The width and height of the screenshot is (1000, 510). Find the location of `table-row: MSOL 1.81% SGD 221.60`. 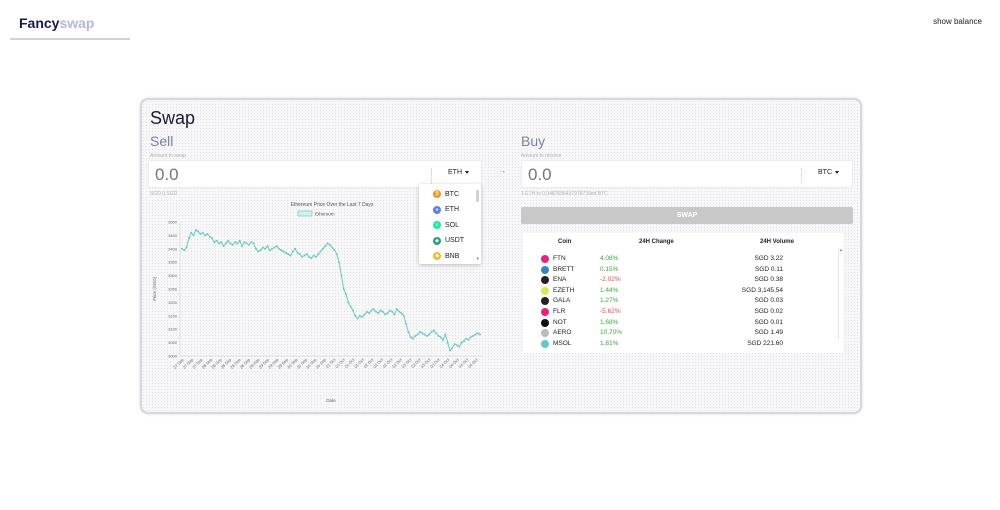

table-row: MSOL 1.81% SGD 221.60 is located at coordinates (679, 344).